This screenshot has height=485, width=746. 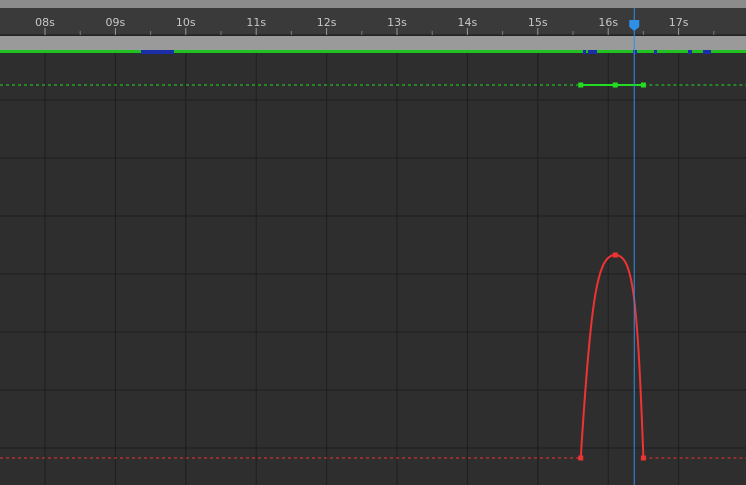 I want to click on ruler-time-label: 12s, so click(x=327, y=22).